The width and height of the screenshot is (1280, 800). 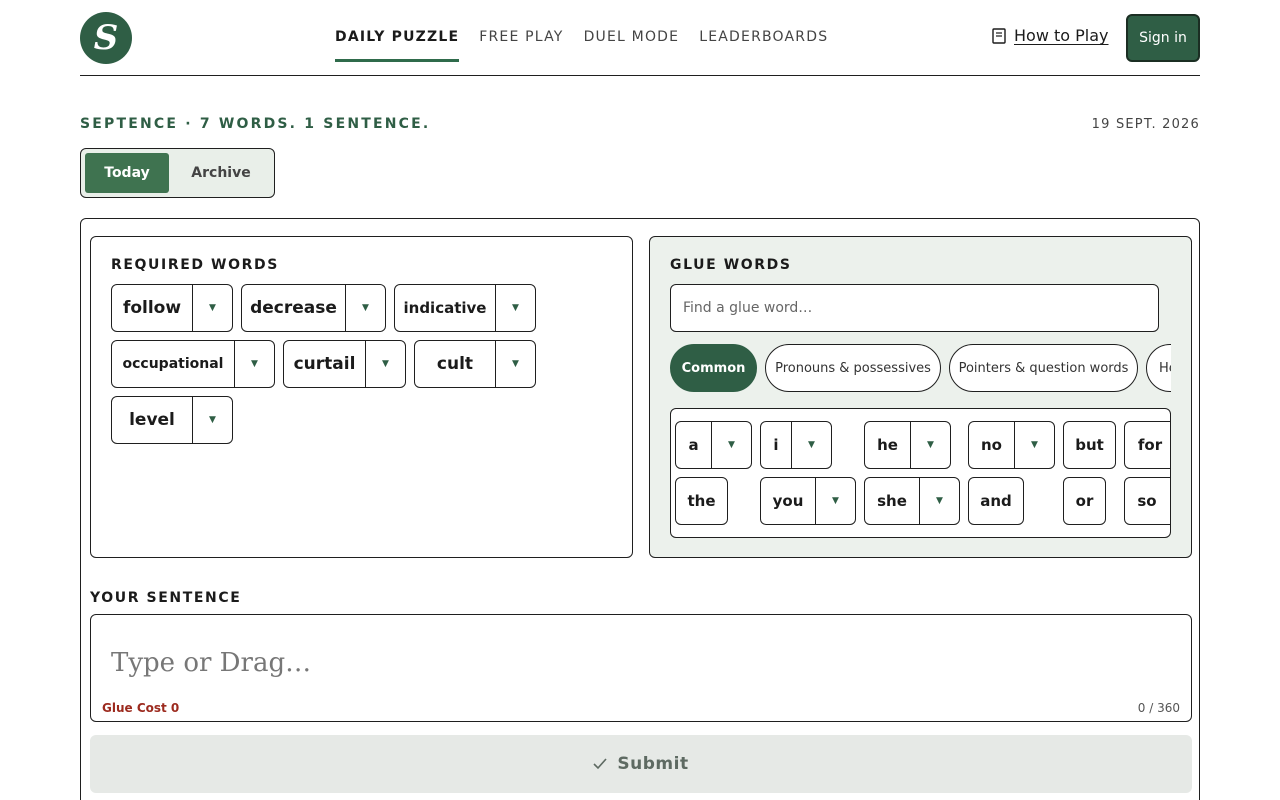 What do you see at coordinates (166, 598) in the screenshot?
I see `your-sentence-title: YOUR SENTENCE` at bounding box center [166, 598].